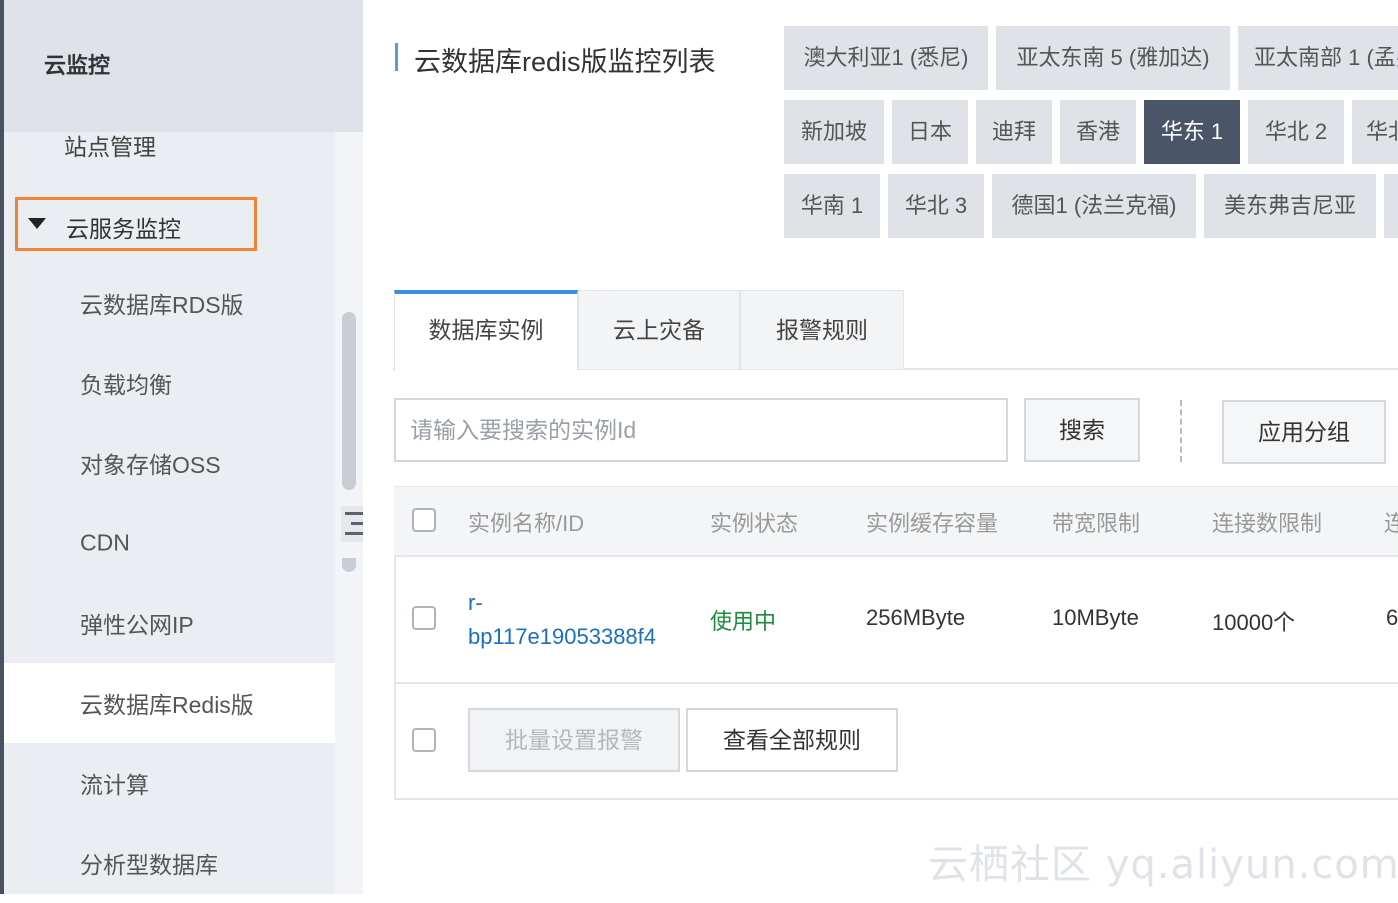 The width and height of the screenshot is (1398, 903). What do you see at coordinates (424, 740) in the screenshot?
I see `footer-checkbox` at bounding box center [424, 740].